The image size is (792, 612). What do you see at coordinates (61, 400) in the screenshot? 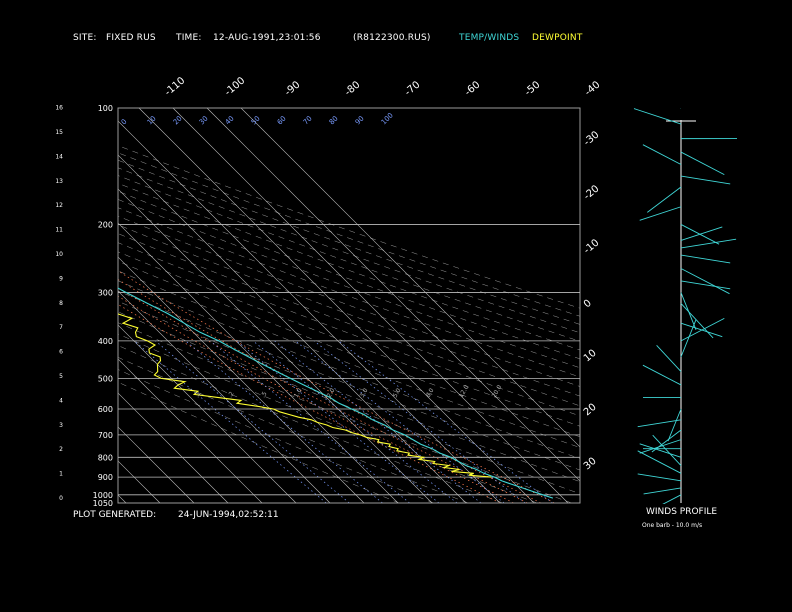
I see `height-tick-label: 4` at bounding box center [61, 400].